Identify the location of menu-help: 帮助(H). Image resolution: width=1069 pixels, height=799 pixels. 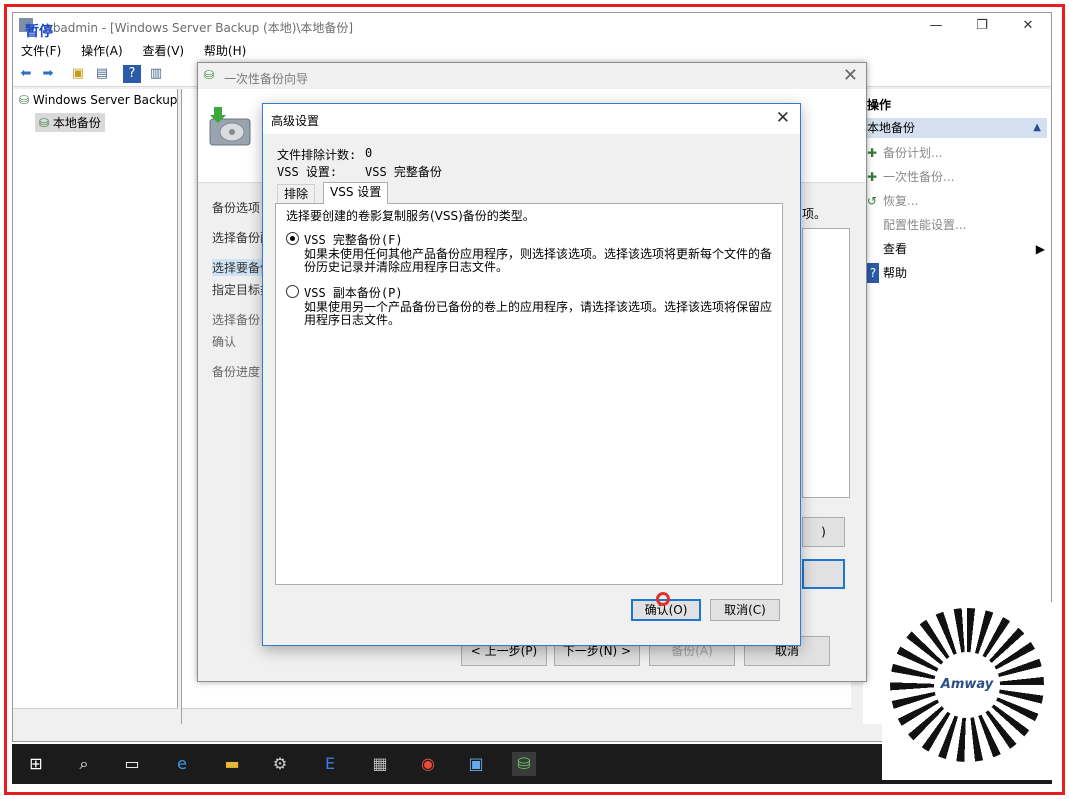
(225, 51).